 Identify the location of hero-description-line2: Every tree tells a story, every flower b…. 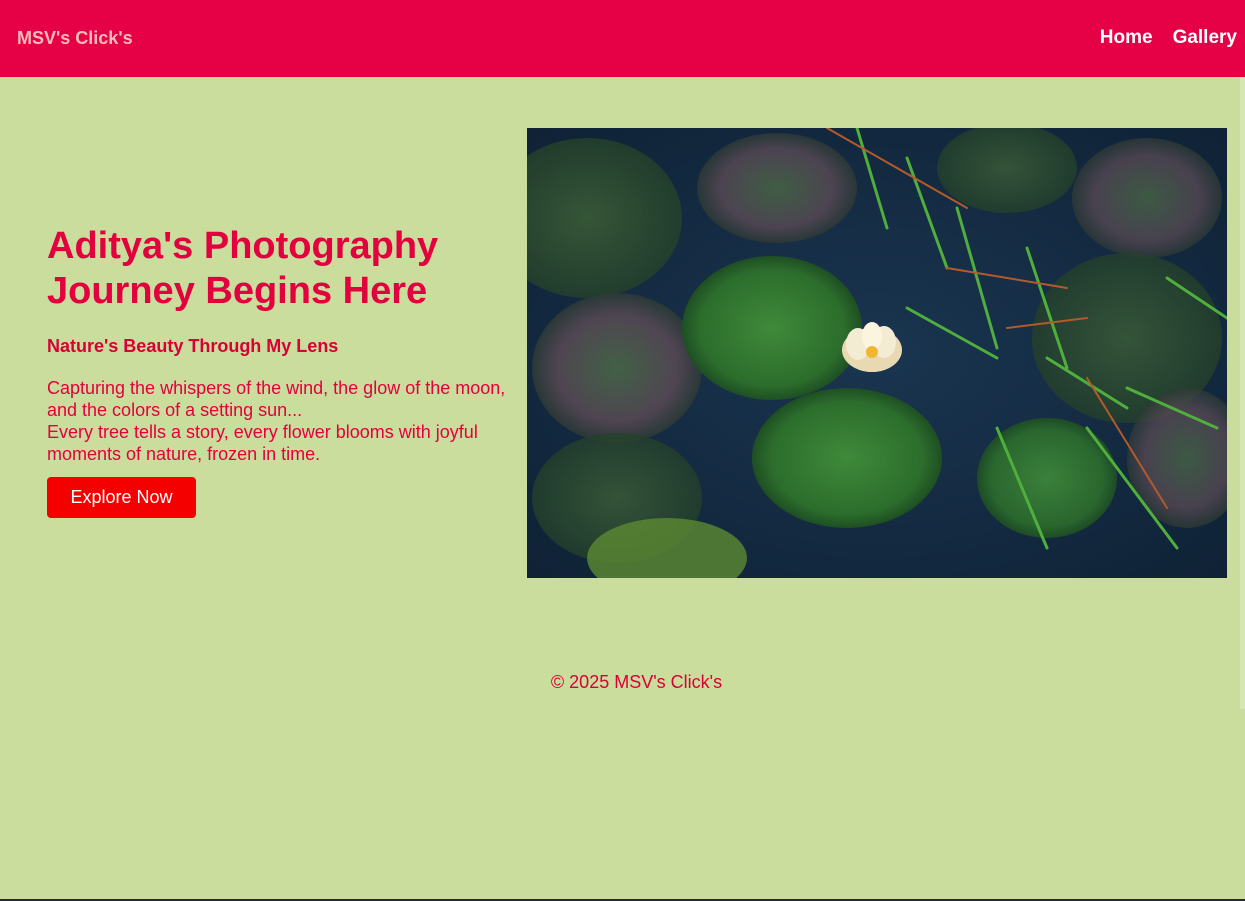
(262, 443).